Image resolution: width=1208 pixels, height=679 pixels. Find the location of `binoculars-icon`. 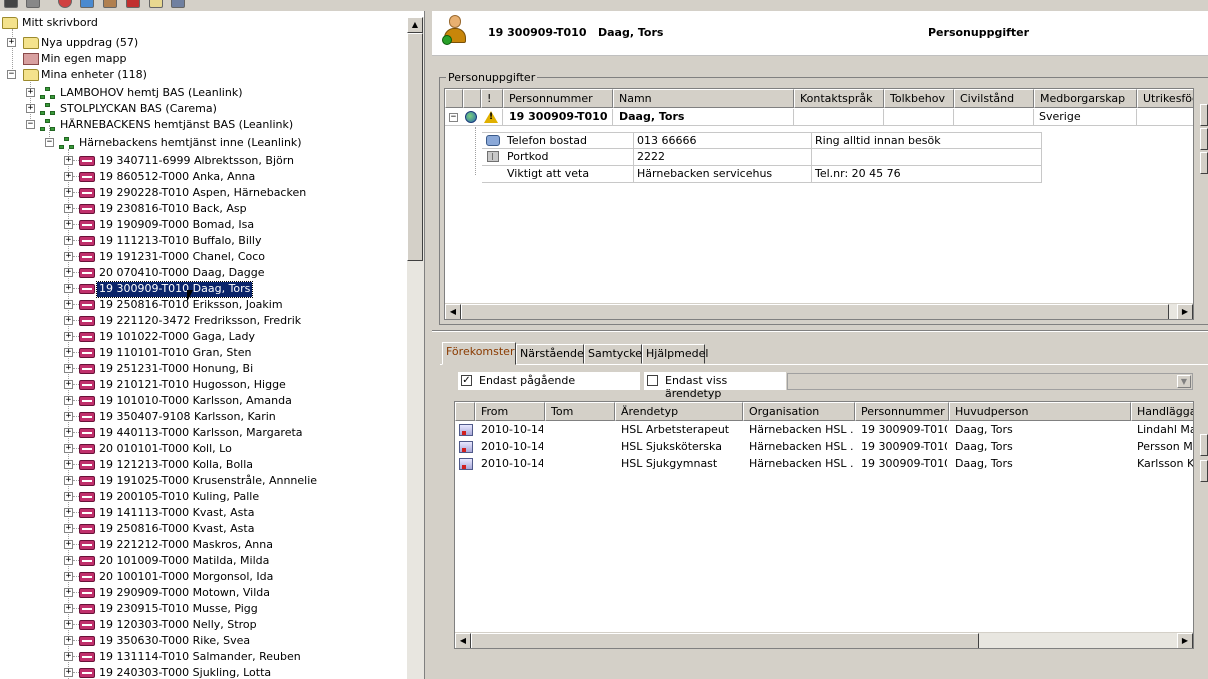

binoculars-icon is located at coordinates (11, 4).